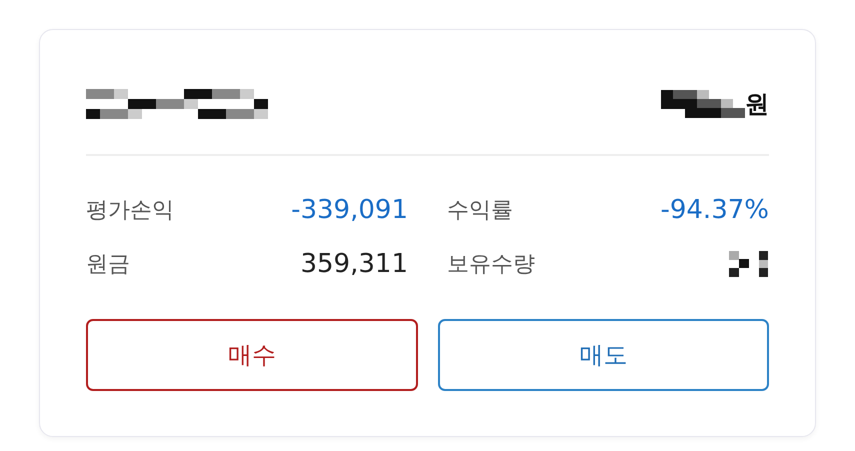 The width and height of the screenshot is (855, 451). Describe the element at coordinates (108, 265) in the screenshot. I see `stat-label: 원금` at that location.